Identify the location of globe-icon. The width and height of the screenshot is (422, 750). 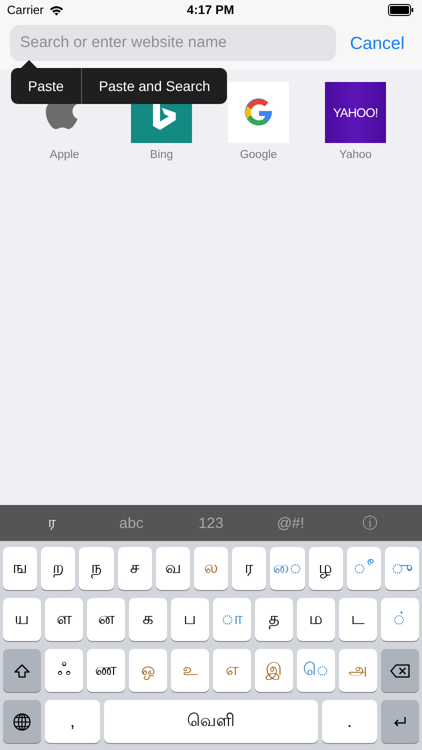
(22, 721).